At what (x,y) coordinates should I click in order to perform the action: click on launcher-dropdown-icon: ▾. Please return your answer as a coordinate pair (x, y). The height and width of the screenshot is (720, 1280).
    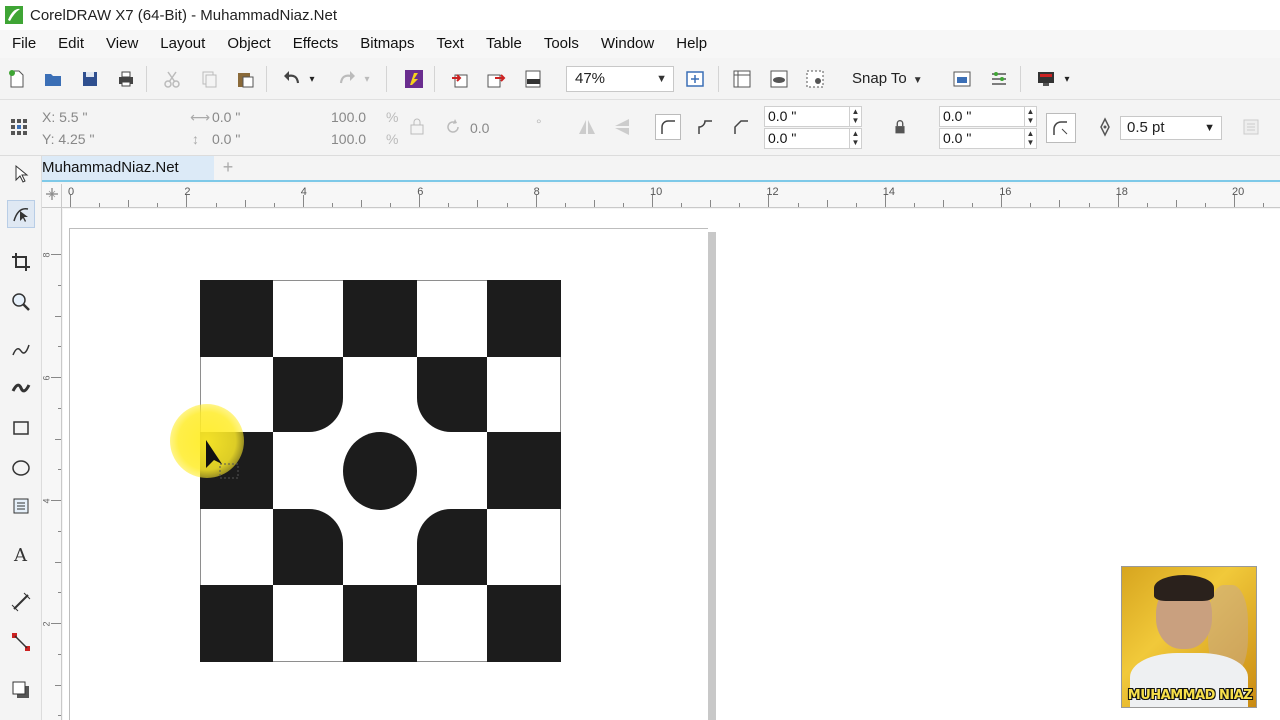
    Looking at the image, I should click on (1067, 79).